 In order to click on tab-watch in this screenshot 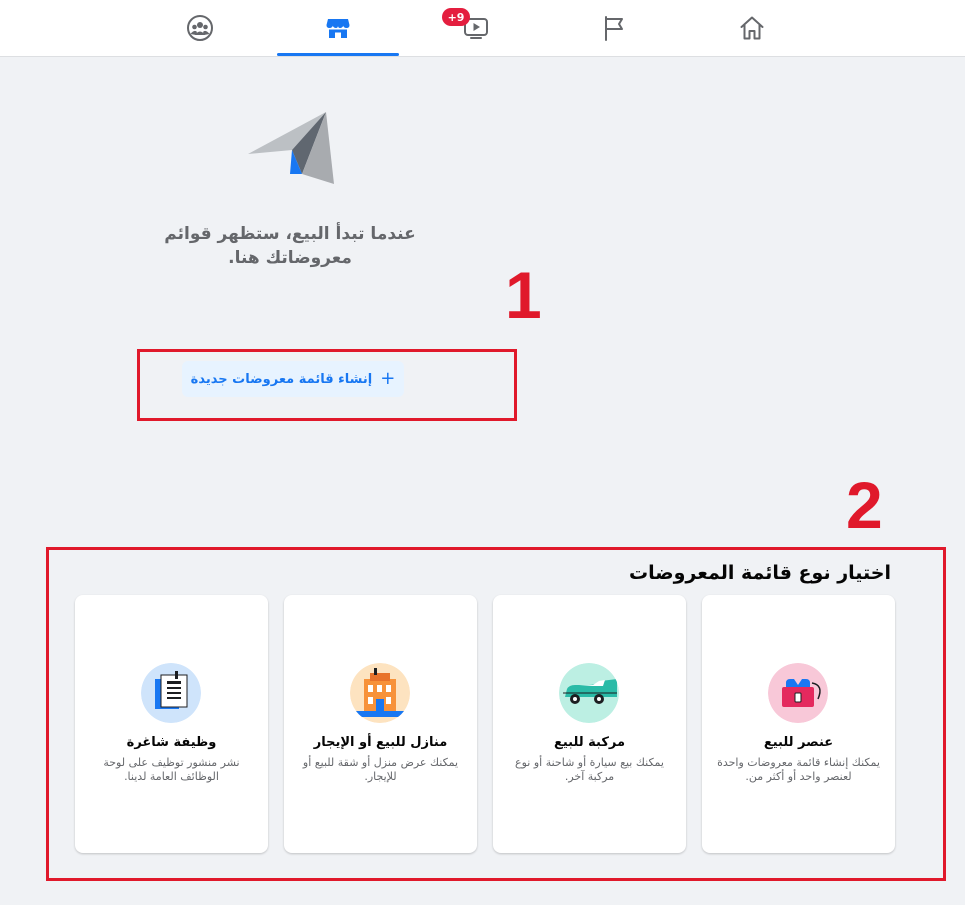, I will do `click(476, 28)`.